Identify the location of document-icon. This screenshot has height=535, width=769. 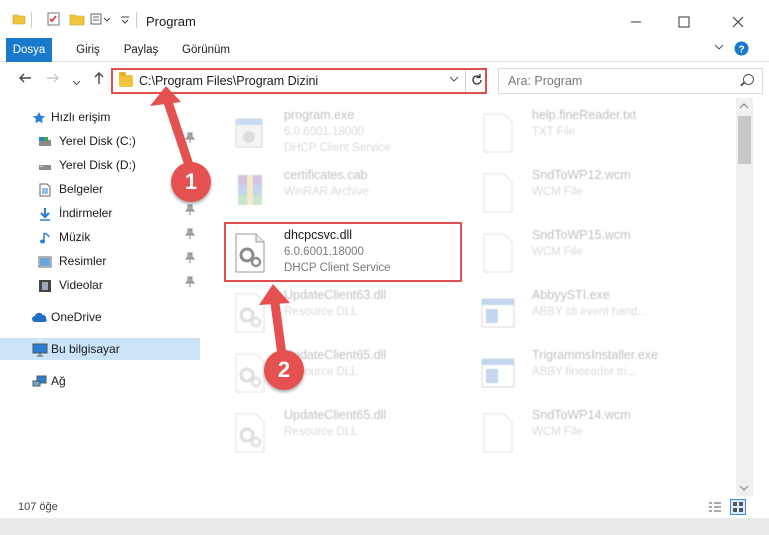
(45, 189).